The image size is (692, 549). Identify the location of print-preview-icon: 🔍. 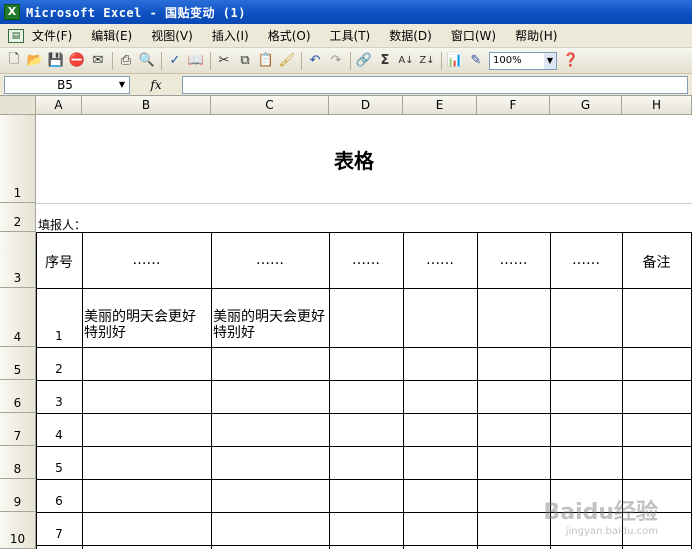
(147, 61).